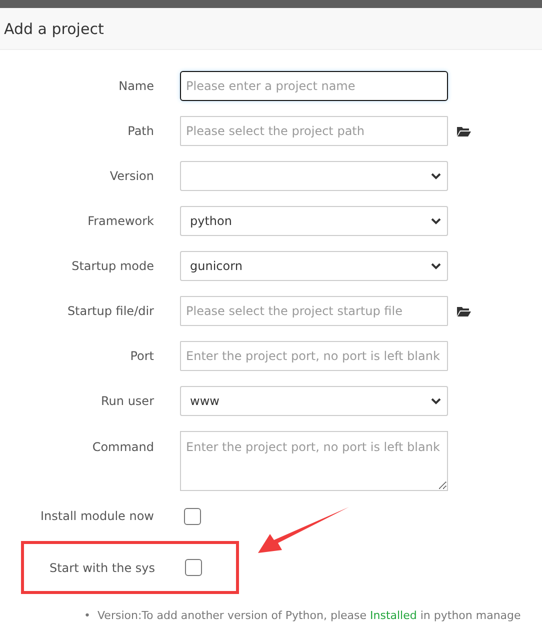 This screenshot has width=542, height=636. What do you see at coordinates (314, 86) in the screenshot?
I see `text-field: Please enter a project name` at bounding box center [314, 86].